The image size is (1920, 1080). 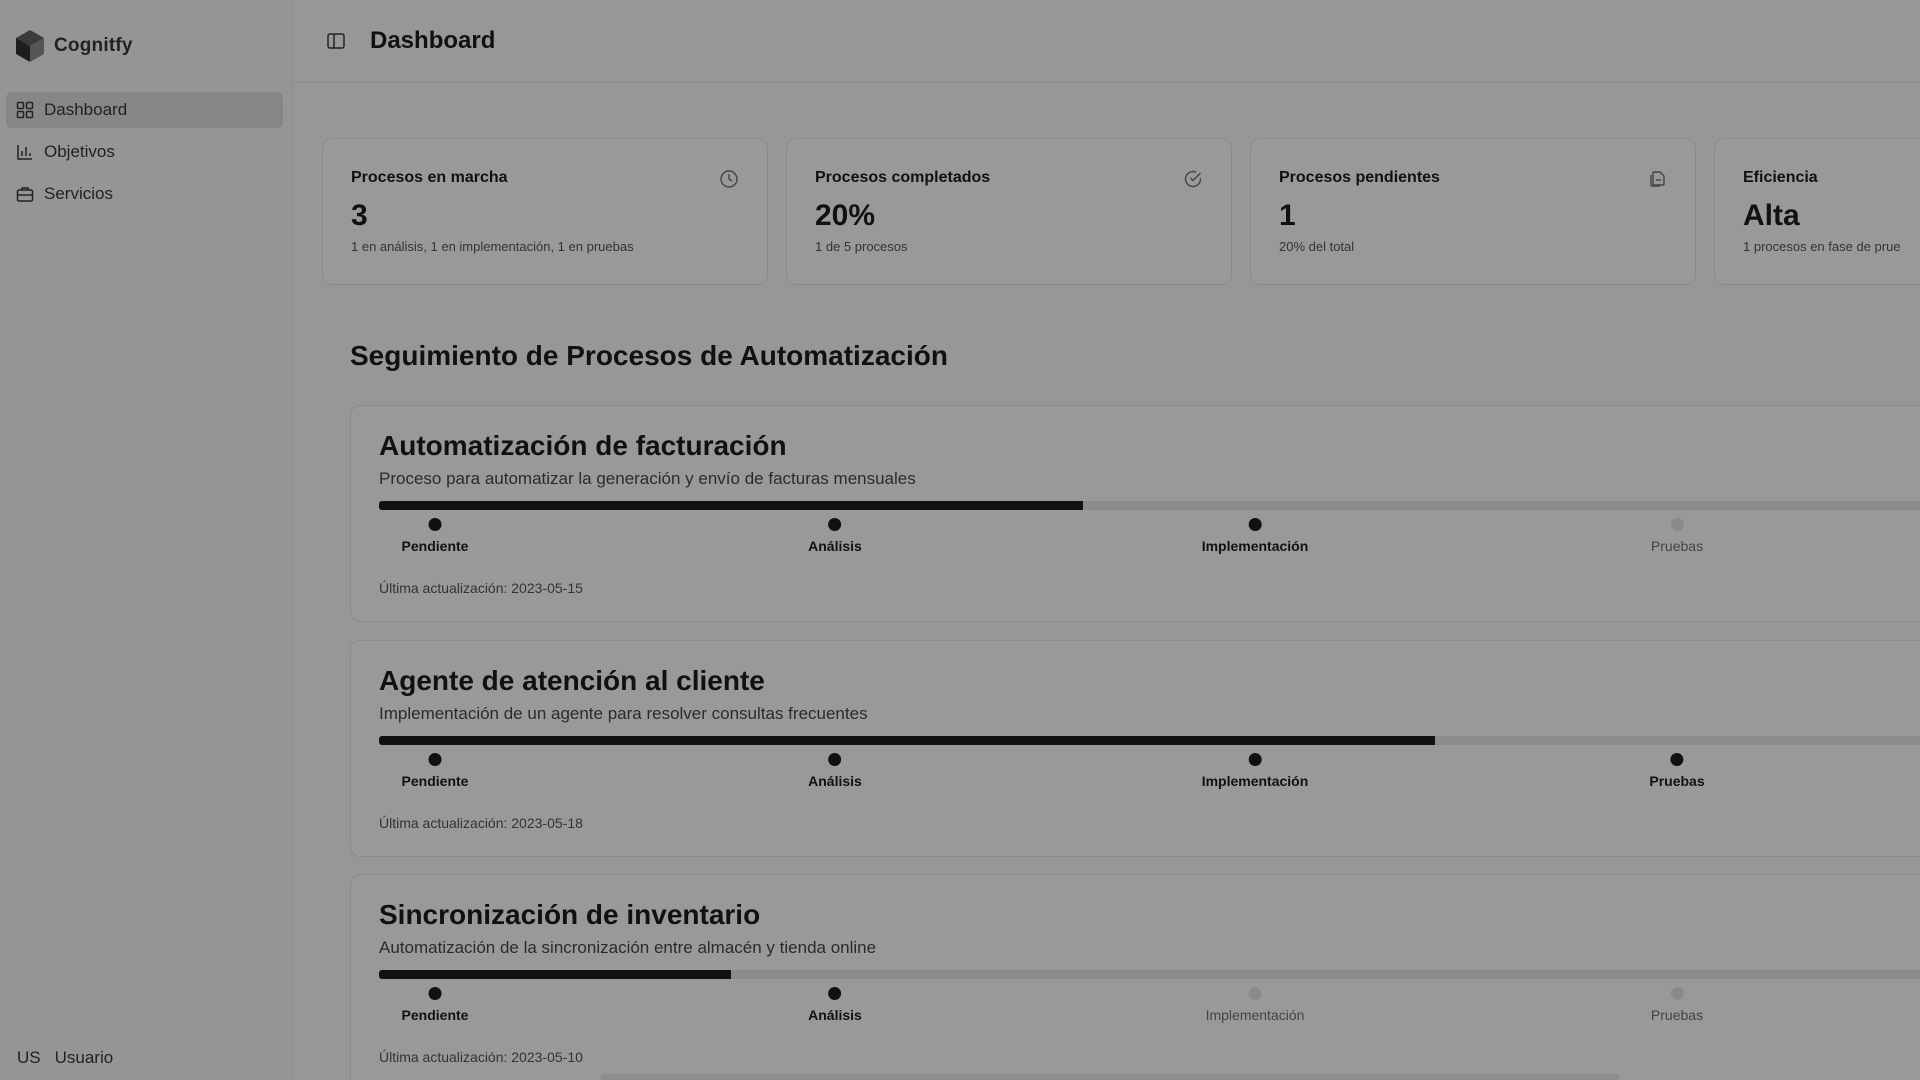 I want to click on sidebar-item-servicios: Servicios, so click(x=144, y=194).